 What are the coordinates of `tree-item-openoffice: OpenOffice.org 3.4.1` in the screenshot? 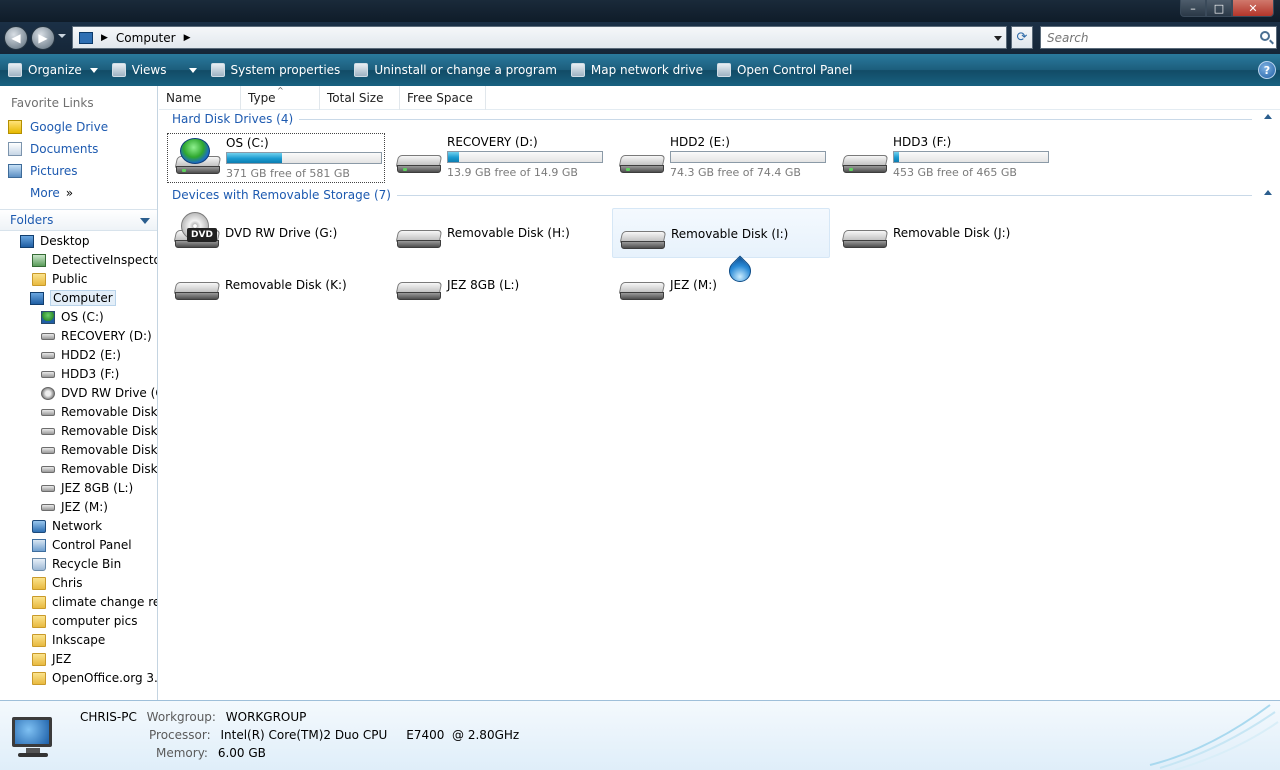 It's located at (94, 678).